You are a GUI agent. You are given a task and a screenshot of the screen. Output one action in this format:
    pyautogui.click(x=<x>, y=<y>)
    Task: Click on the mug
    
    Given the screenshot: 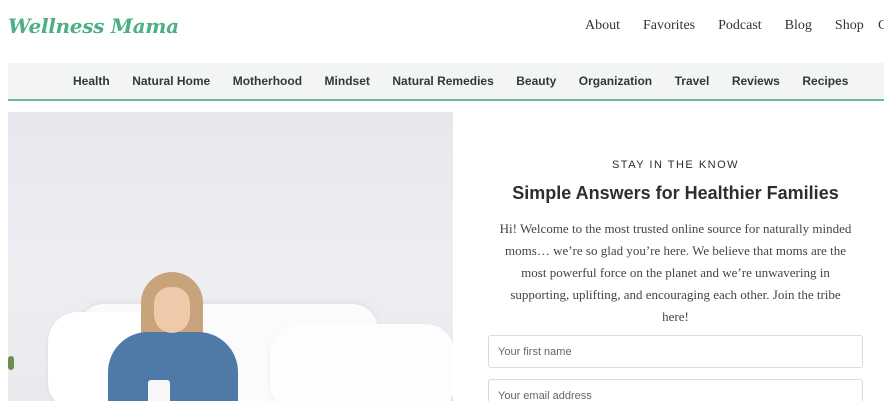 What is the action you would take?
    pyautogui.click(x=159, y=390)
    